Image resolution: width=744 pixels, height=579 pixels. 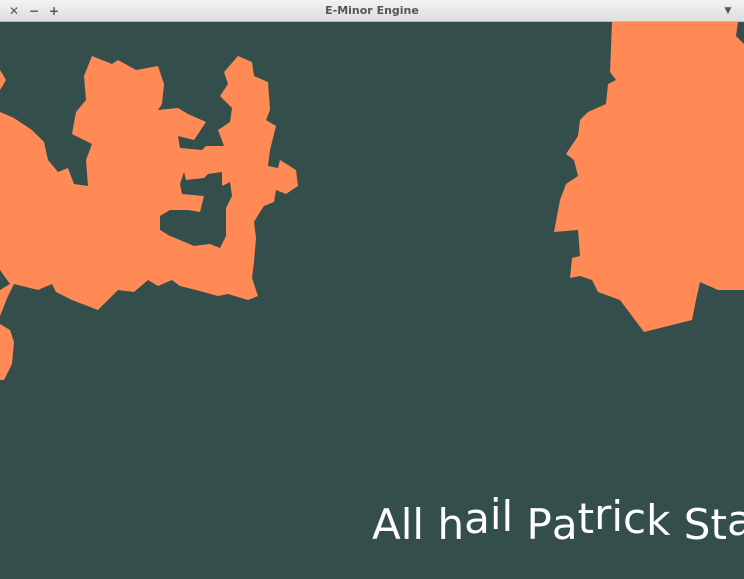 What do you see at coordinates (728, 11) in the screenshot?
I see `window-menu-button: ▼` at bounding box center [728, 11].